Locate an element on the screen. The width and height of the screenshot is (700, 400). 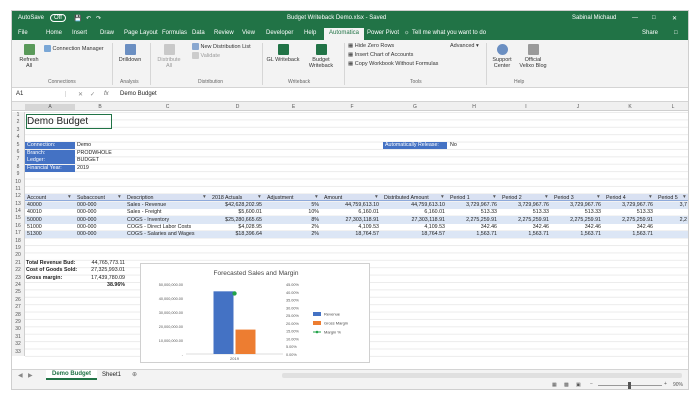
normal-view-icon: ▦ is located at coordinates (554, 385).